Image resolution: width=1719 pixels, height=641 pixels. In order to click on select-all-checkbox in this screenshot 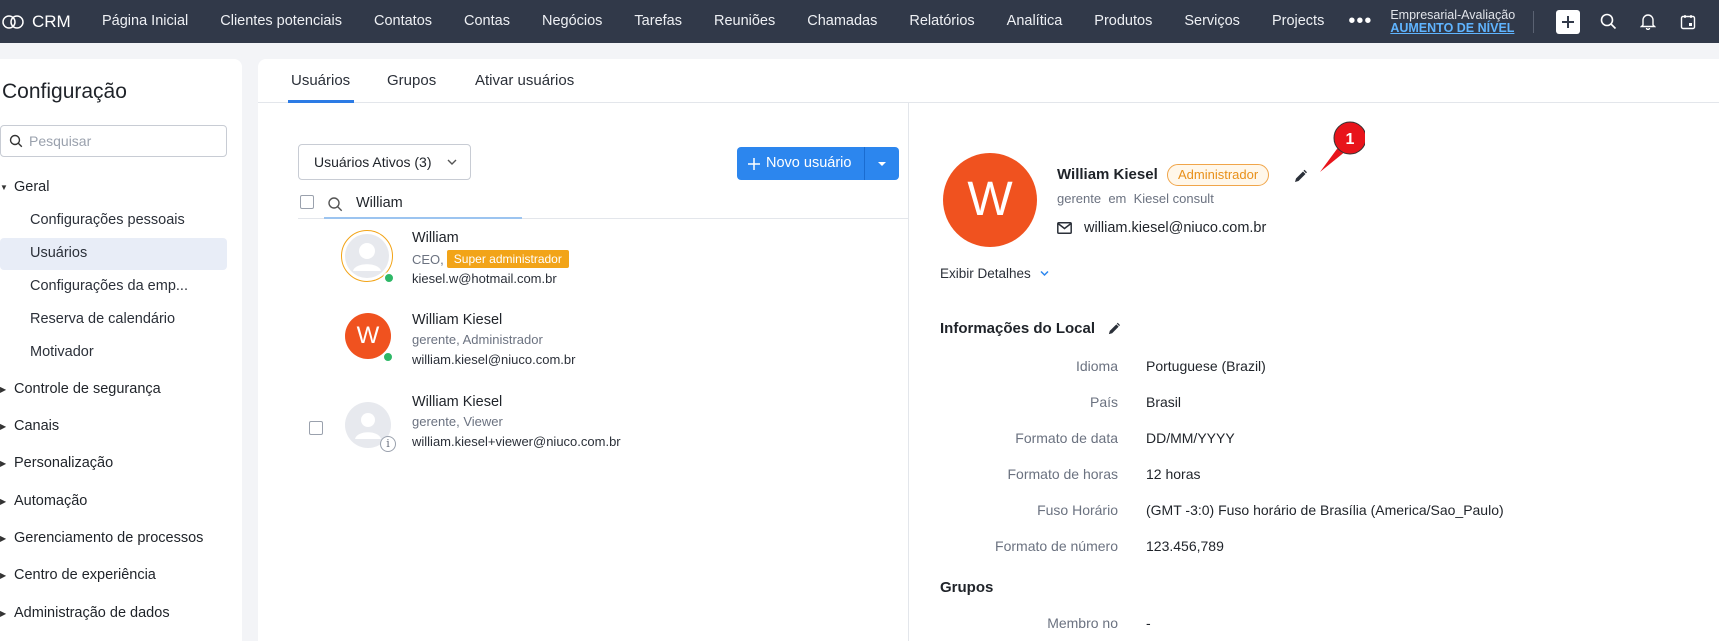, I will do `click(307, 202)`.